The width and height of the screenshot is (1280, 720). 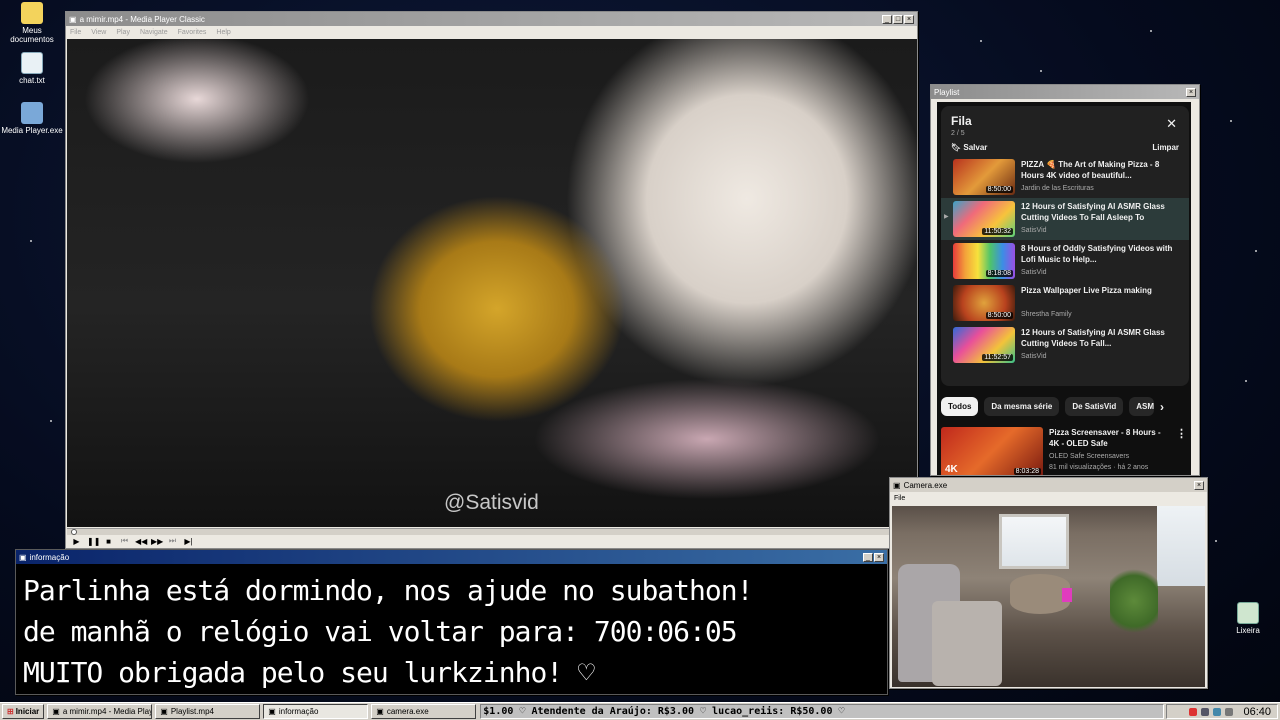 I want to click on skip-forward-icon: ⏭, so click(x=172, y=541).